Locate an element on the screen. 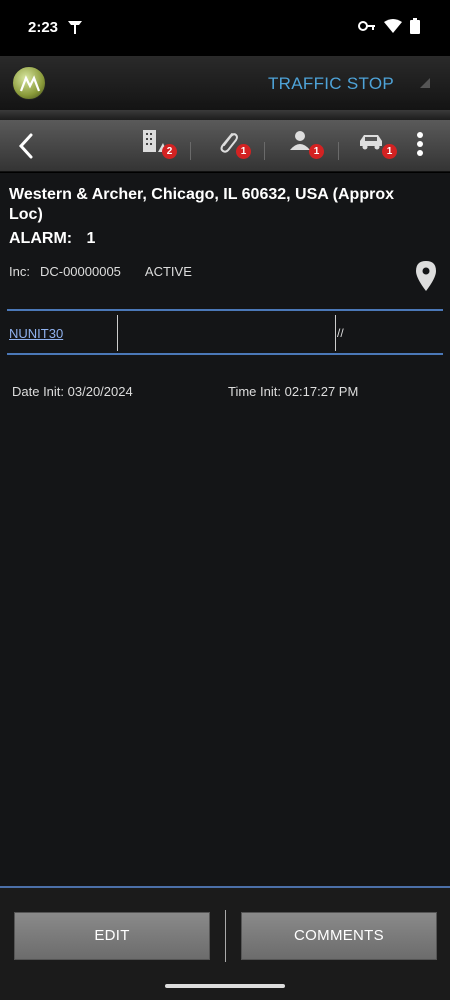 This screenshot has width=450, height=1000. attachments-button: 1 is located at coordinates (230, 146).